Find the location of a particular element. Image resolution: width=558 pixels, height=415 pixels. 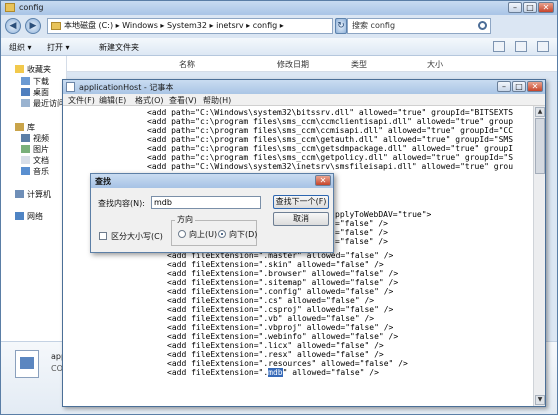

direction-up-radio is located at coordinates (182, 234).